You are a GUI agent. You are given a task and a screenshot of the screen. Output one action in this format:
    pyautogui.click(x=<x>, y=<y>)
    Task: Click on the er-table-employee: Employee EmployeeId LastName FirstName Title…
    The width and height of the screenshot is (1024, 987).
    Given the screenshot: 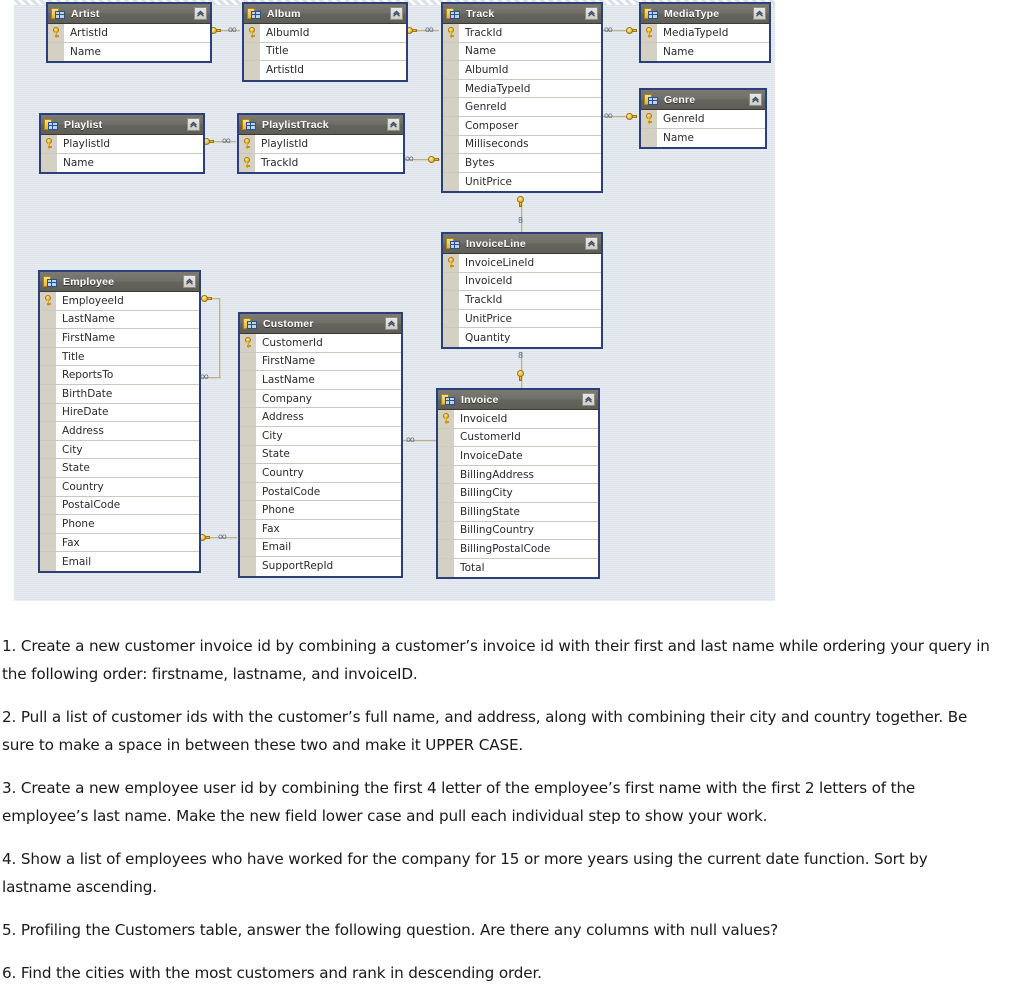 What is the action you would take?
    pyautogui.click(x=119, y=421)
    